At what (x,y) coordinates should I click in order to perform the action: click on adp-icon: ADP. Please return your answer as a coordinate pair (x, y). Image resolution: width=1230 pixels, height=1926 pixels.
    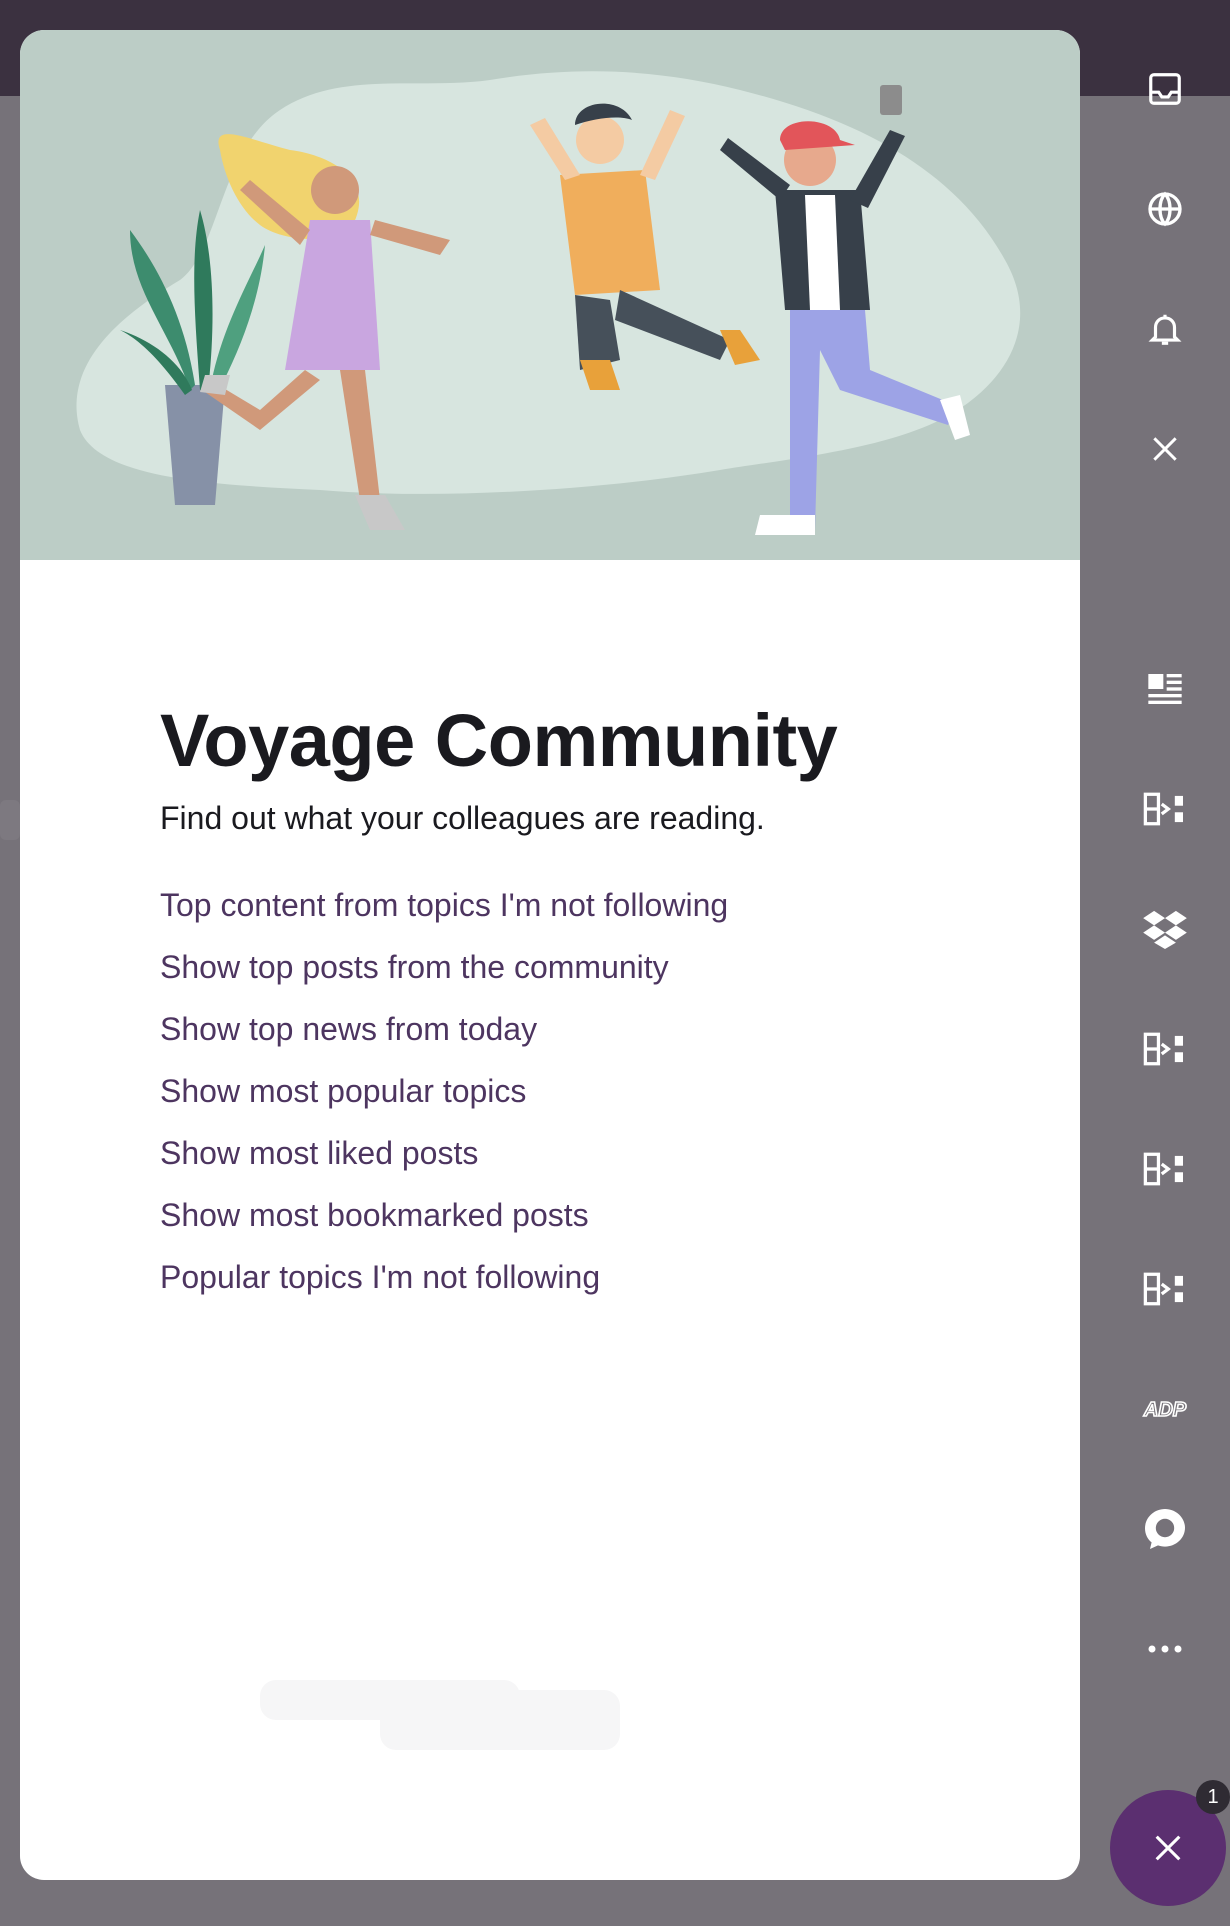
    Looking at the image, I should click on (1165, 1409).